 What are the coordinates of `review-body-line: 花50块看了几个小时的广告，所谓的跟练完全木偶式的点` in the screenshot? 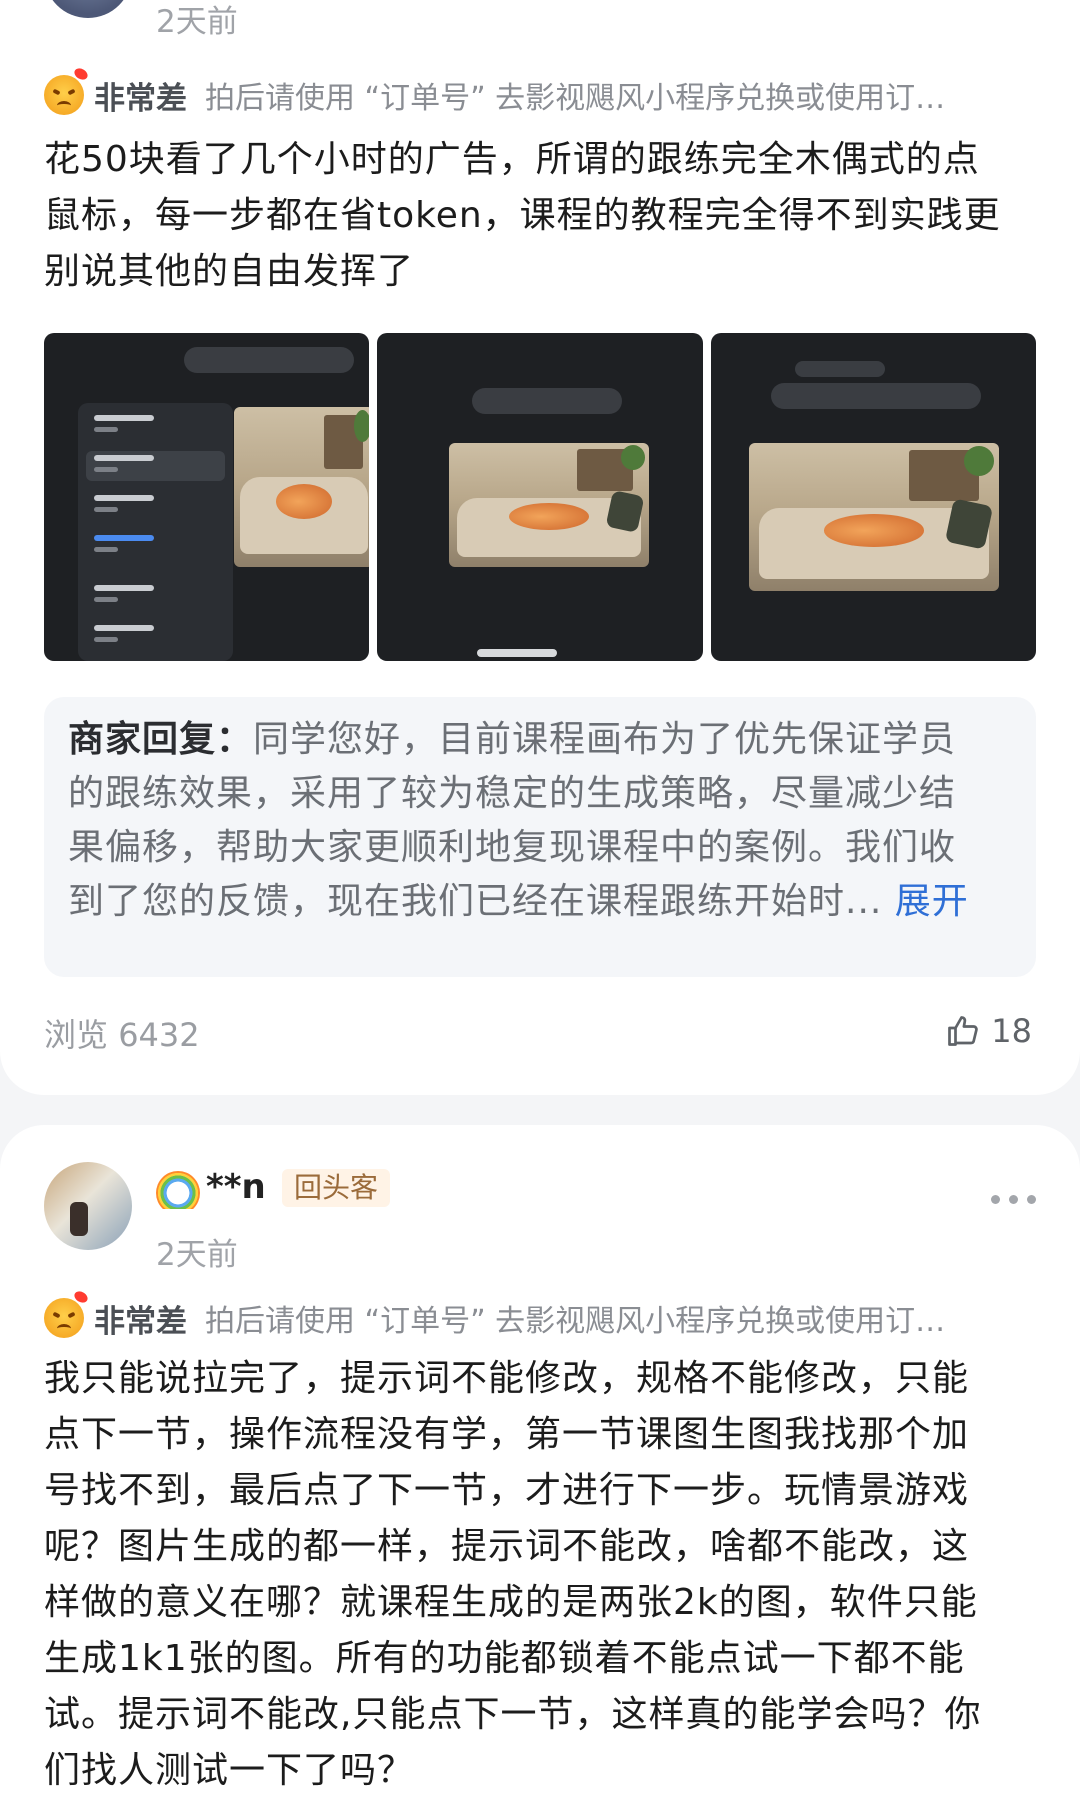 It's located at (512, 159).